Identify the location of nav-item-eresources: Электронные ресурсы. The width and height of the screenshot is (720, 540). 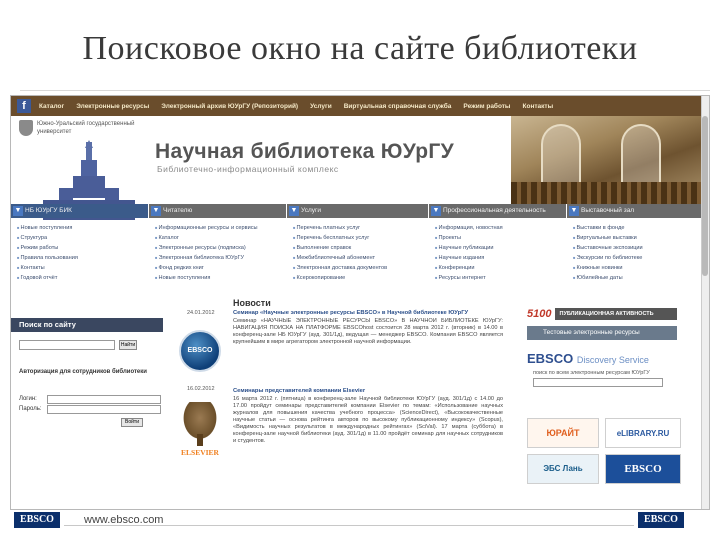
(112, 106).